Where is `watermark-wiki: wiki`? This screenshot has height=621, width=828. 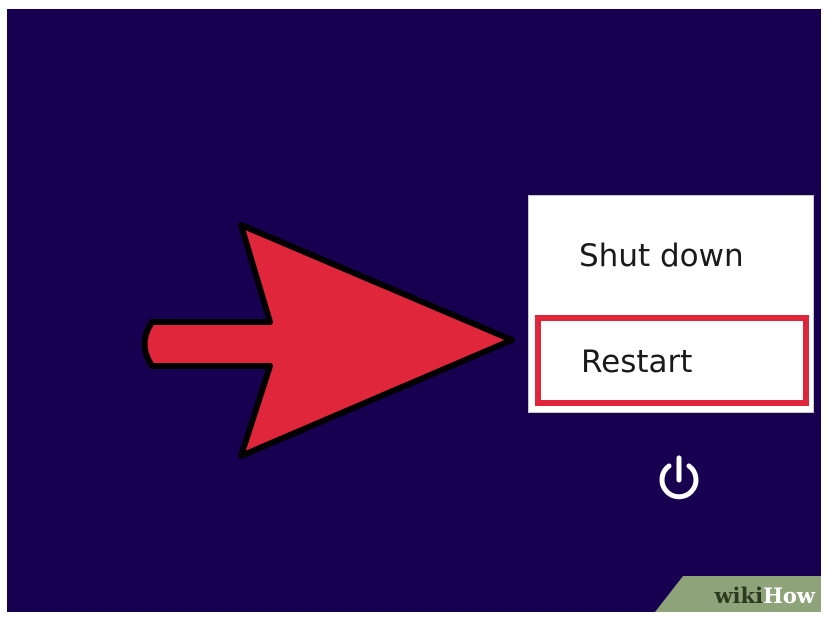
watermark-wiki: wiki is located at coordinates (739, 595).